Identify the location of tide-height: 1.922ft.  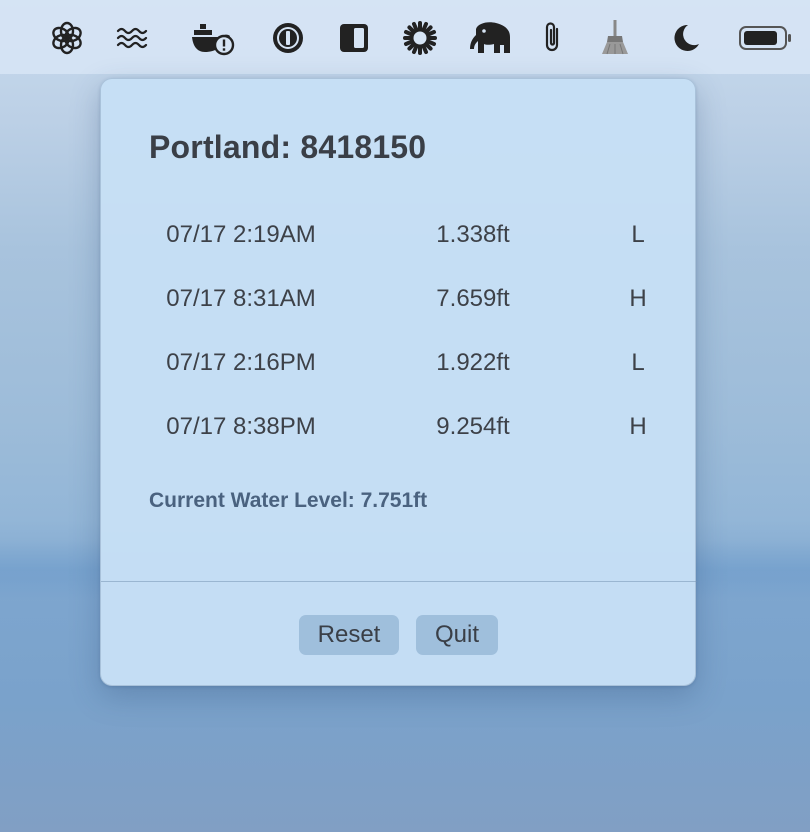
(473, 362).